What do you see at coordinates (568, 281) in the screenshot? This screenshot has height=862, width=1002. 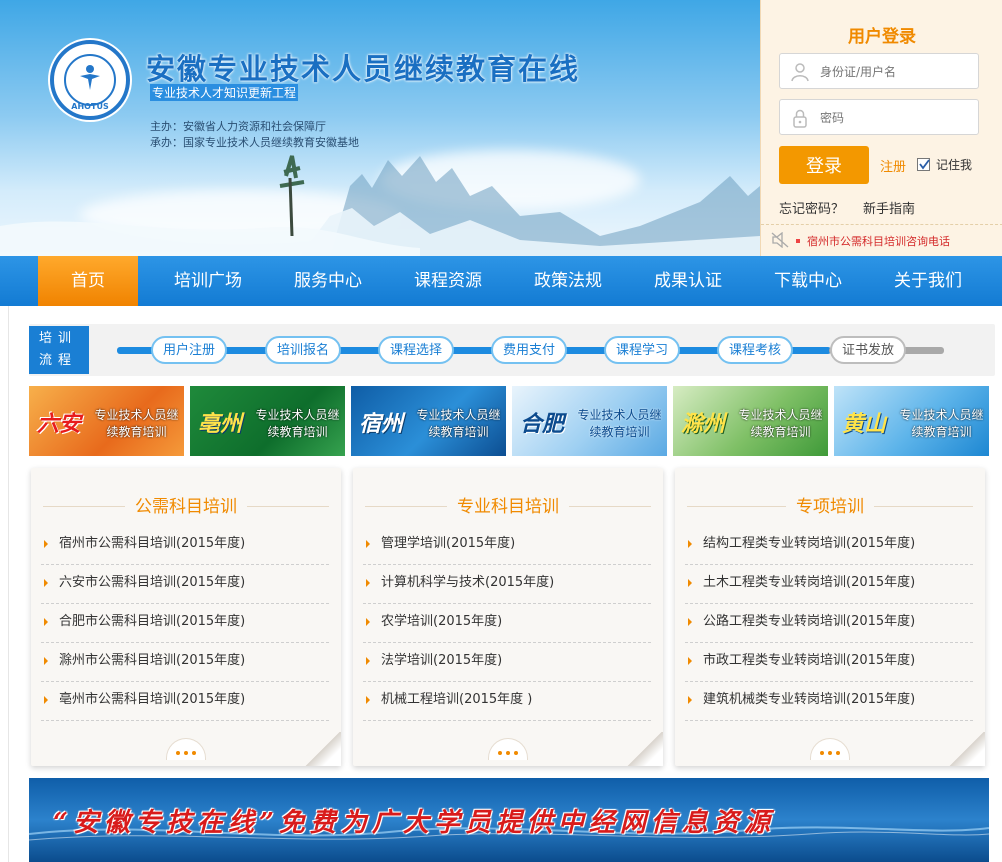 I see `nav-policies: 政策法规` at bounding box center [568, 281].